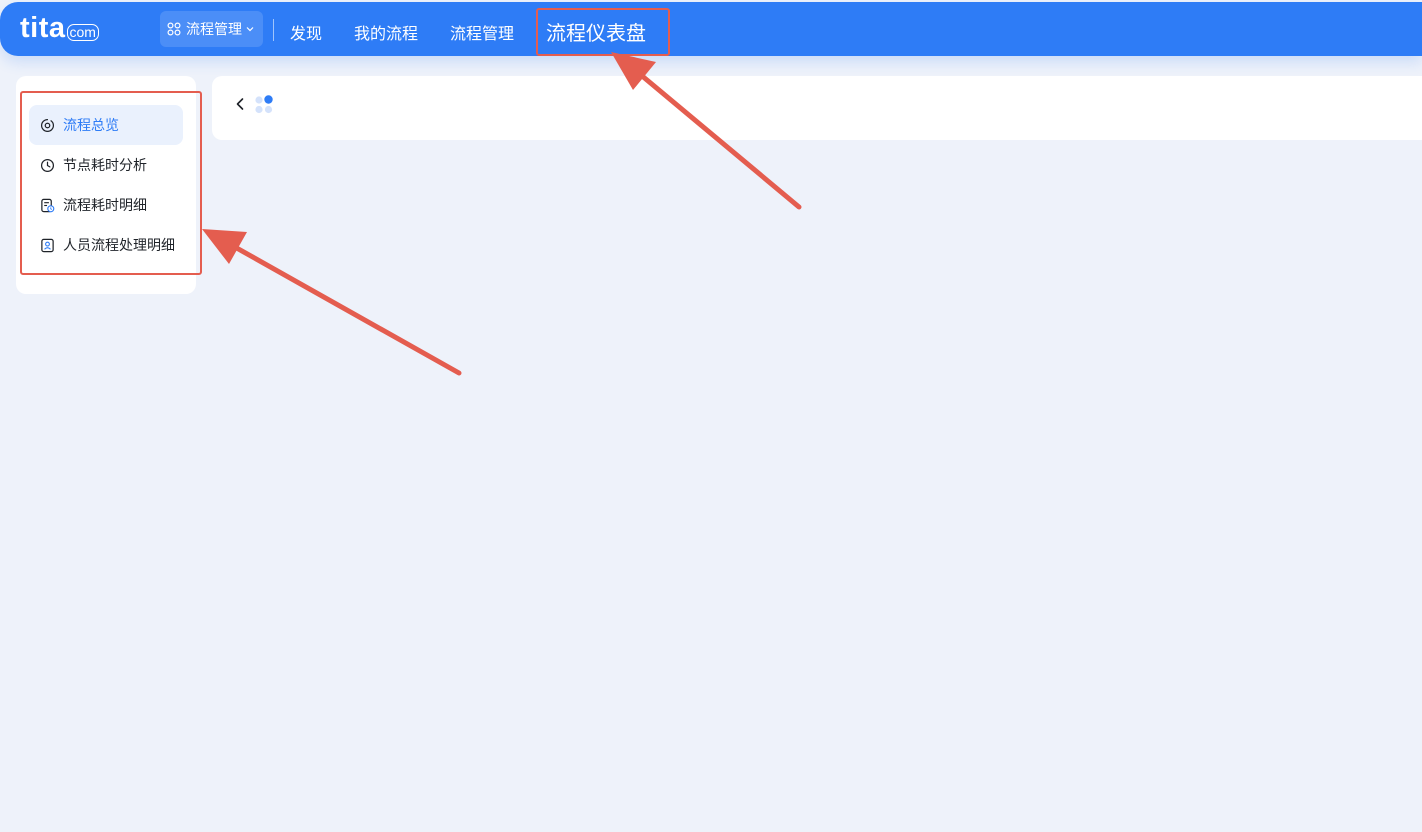 The width and height of the screenshot is (1422, 832). I want to click on overview-icon, so click(47, 125).